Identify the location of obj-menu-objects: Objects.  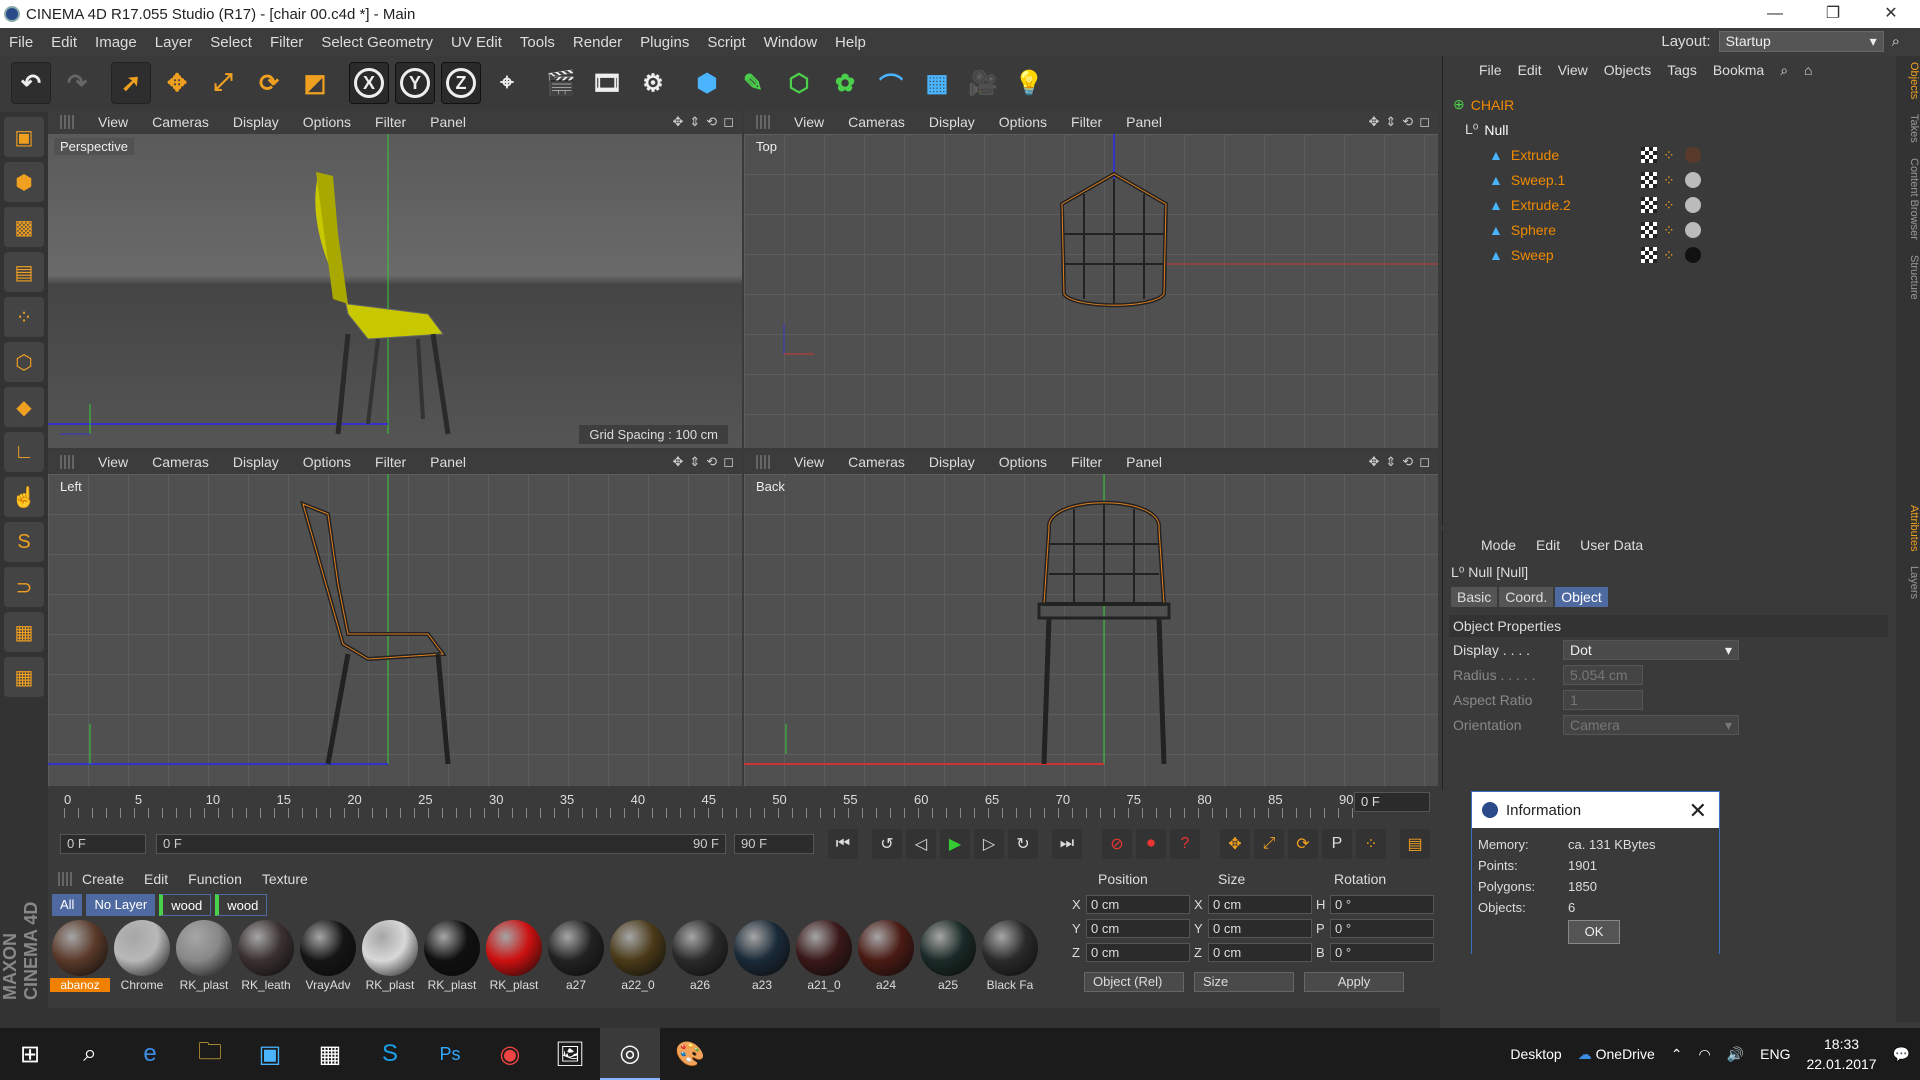
(1627, 70).